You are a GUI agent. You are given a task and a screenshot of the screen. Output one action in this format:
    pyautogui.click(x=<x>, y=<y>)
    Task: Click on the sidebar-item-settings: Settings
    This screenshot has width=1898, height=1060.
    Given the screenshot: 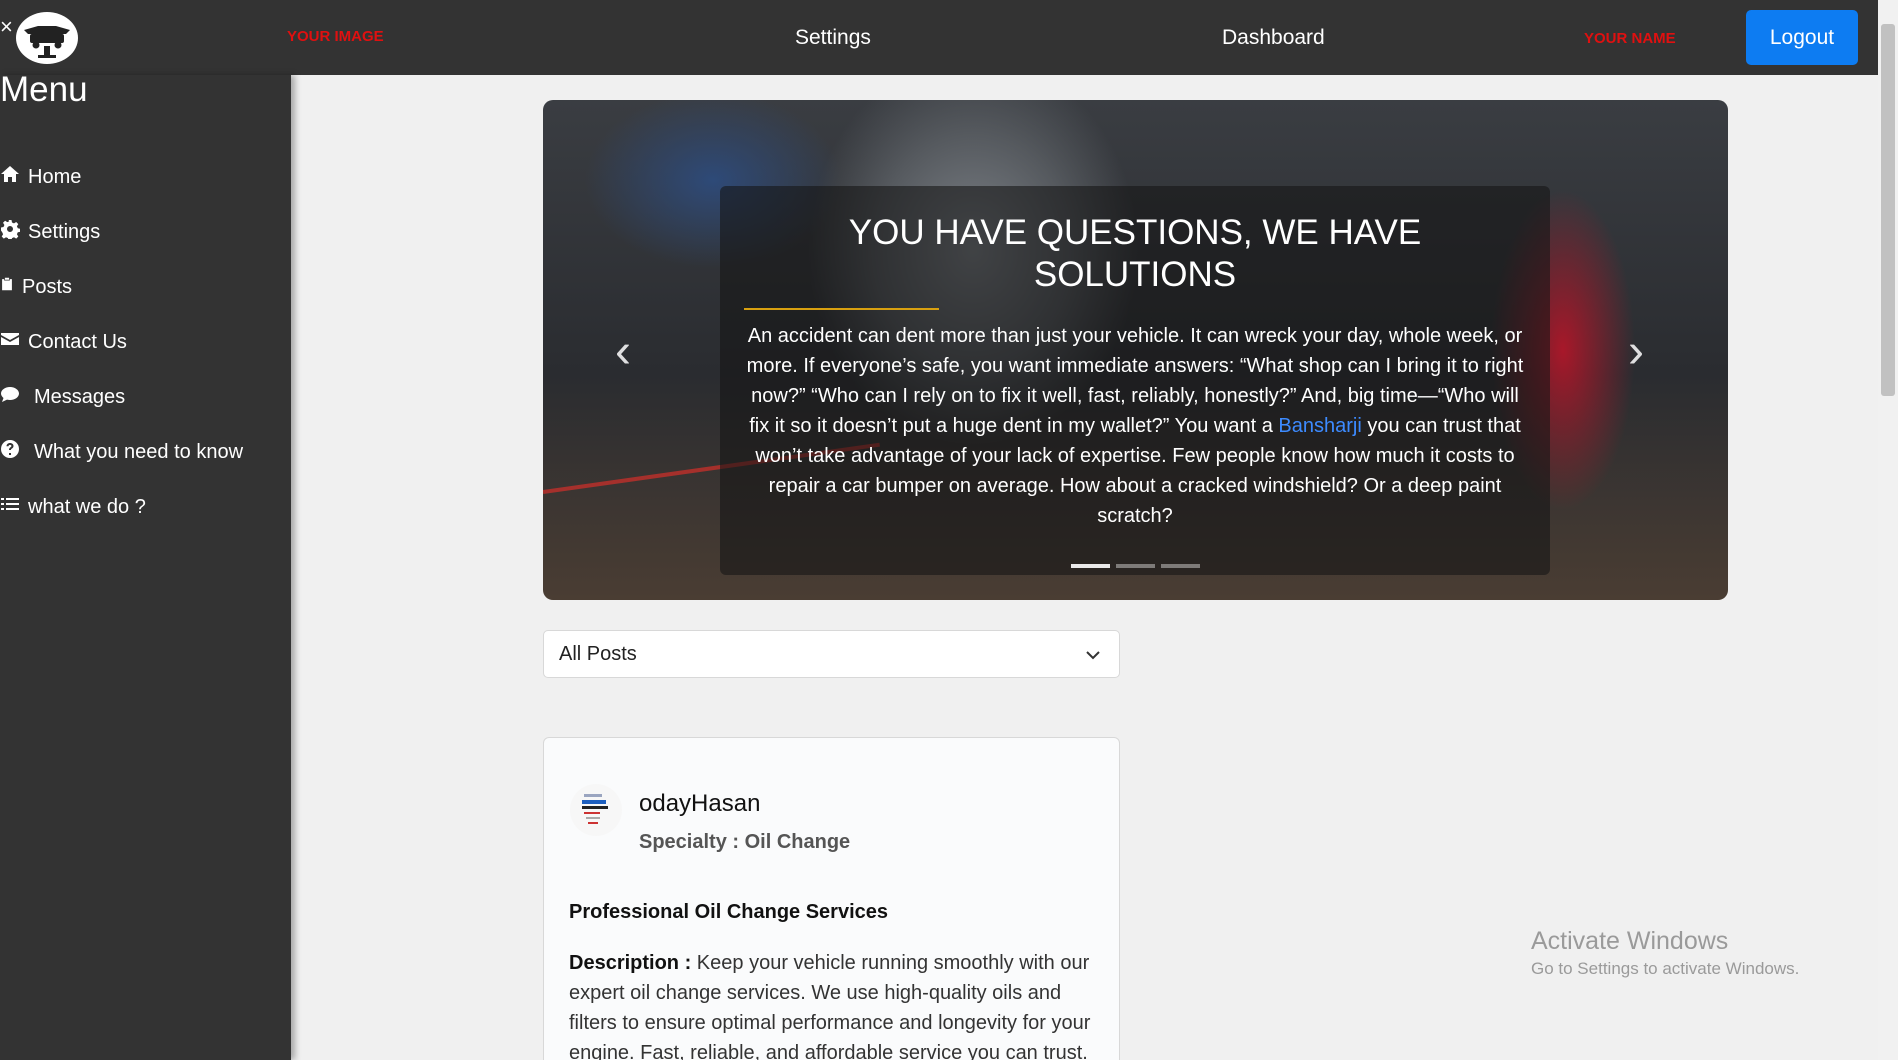 What is the action you would take?
    pyautogui.click(x=50, y=232)
    